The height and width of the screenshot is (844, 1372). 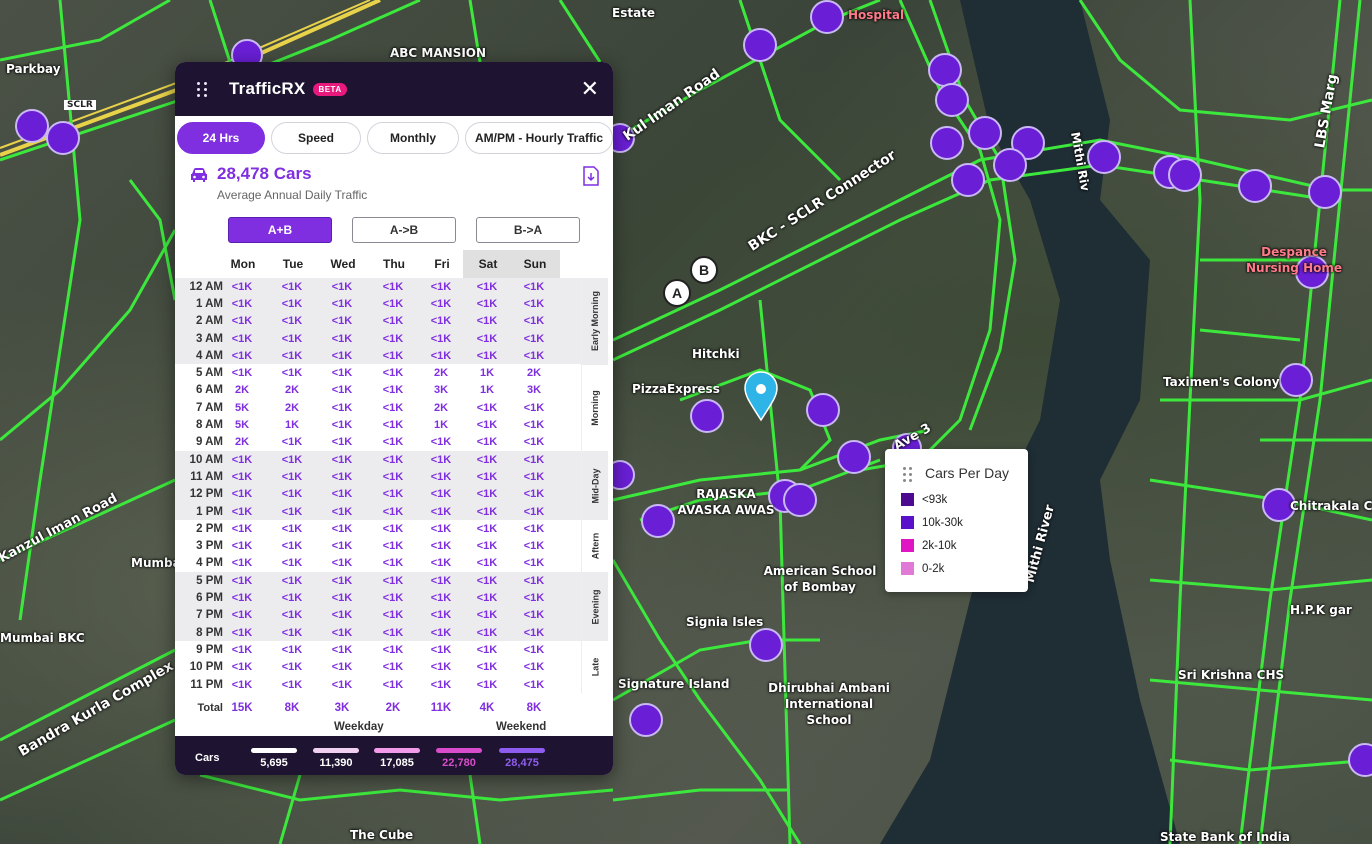 I want to click on traffic-cell: 1K, so click(x=487, y=390).